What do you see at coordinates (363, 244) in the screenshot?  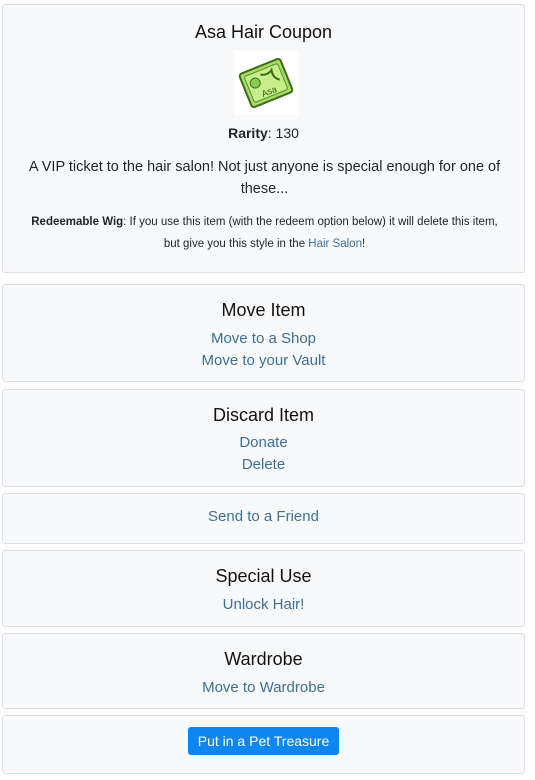 I see `wig-text-after: !` at bounding box center [363, 244].